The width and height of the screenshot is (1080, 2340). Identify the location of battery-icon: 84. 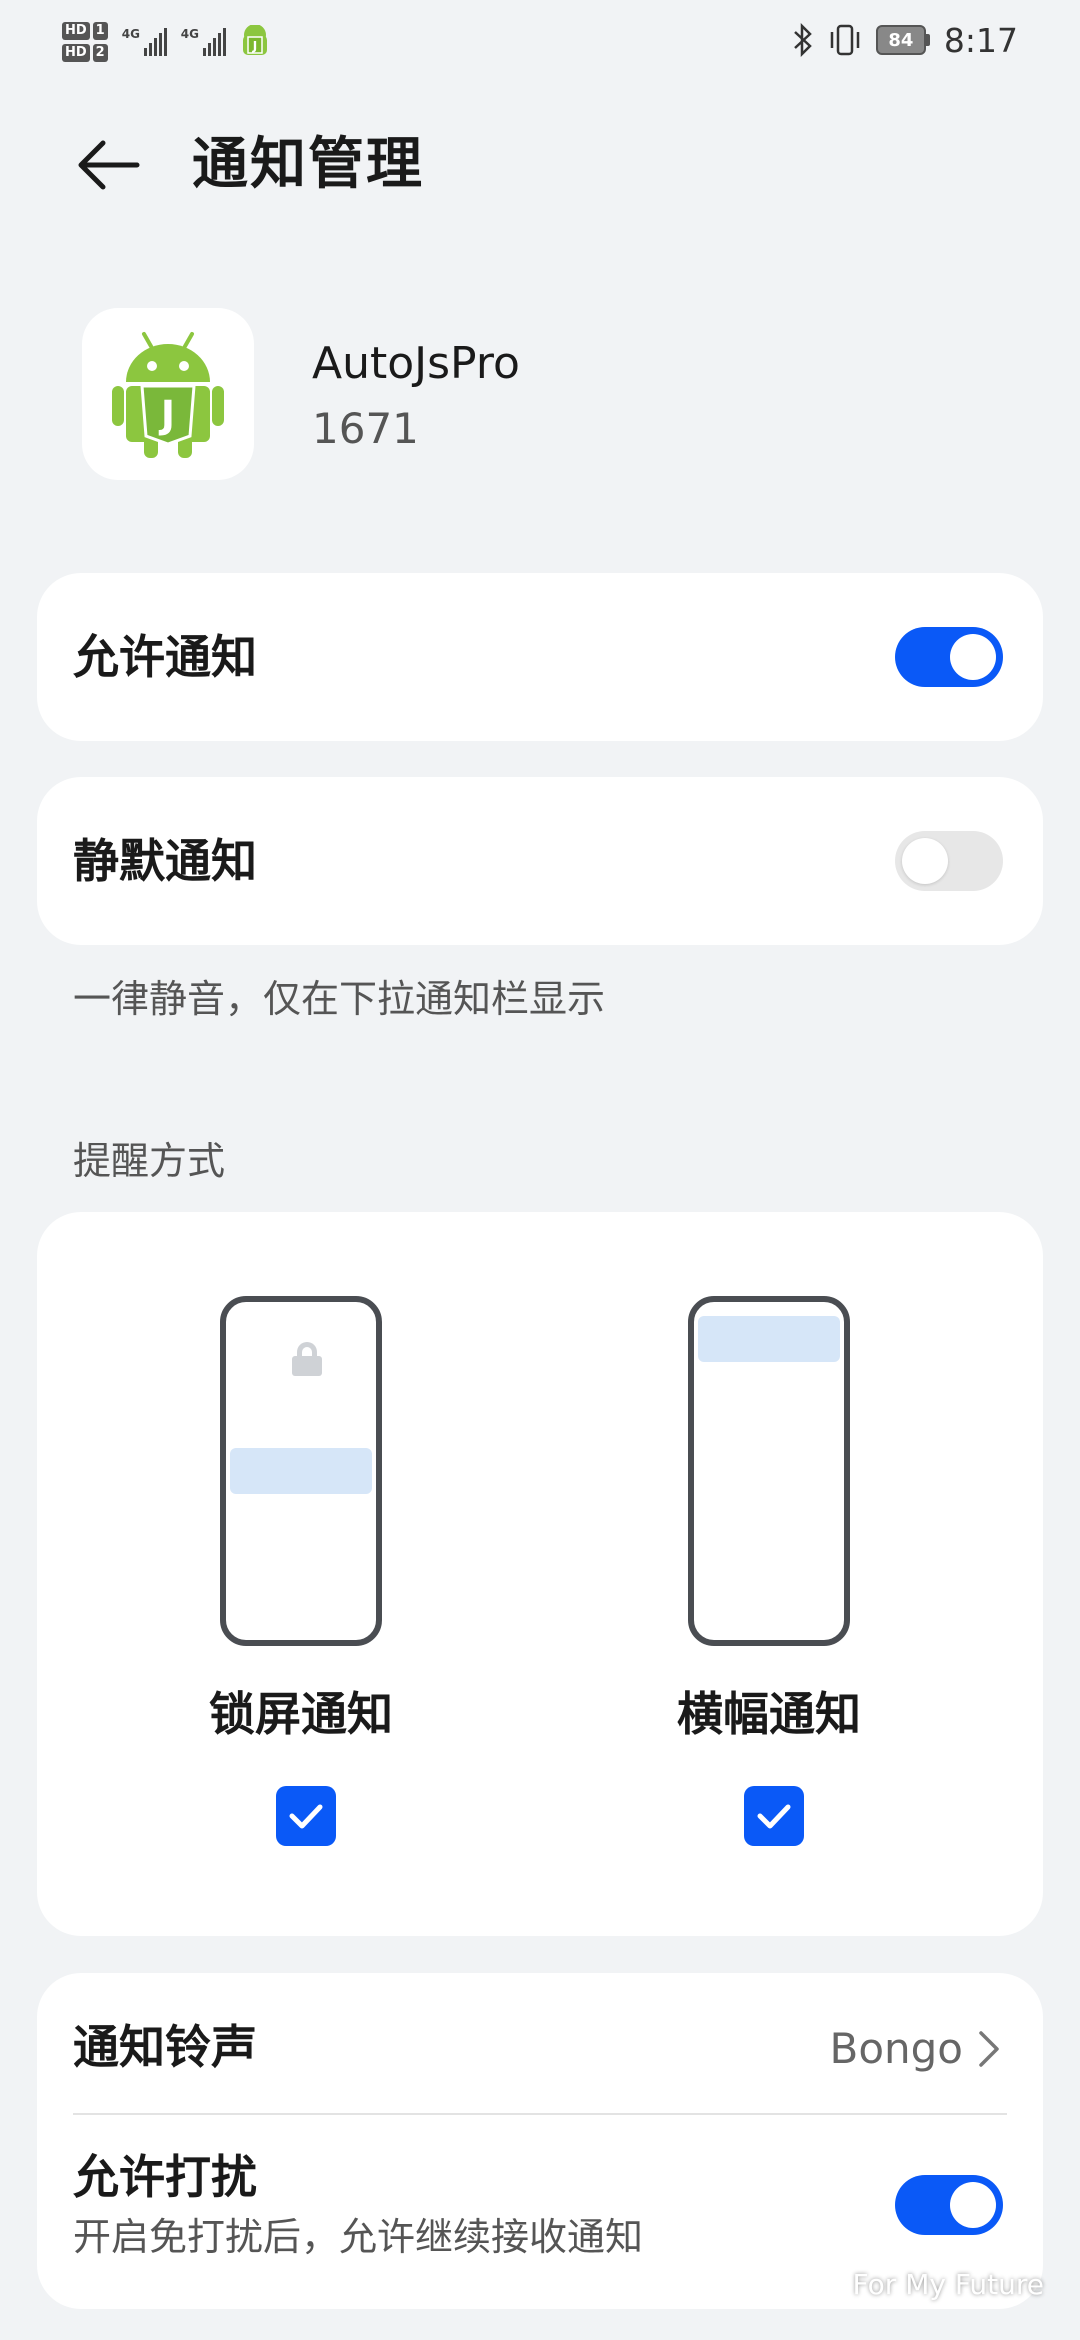
(902, 40).